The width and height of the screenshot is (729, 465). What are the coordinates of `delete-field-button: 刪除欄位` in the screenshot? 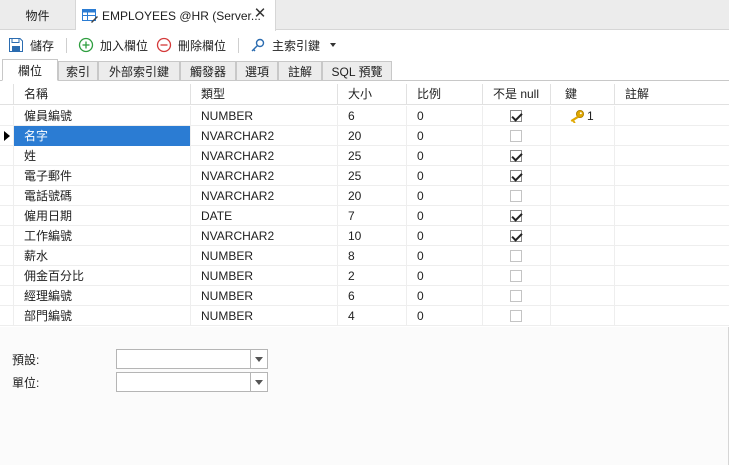 It's located at (191, 45).